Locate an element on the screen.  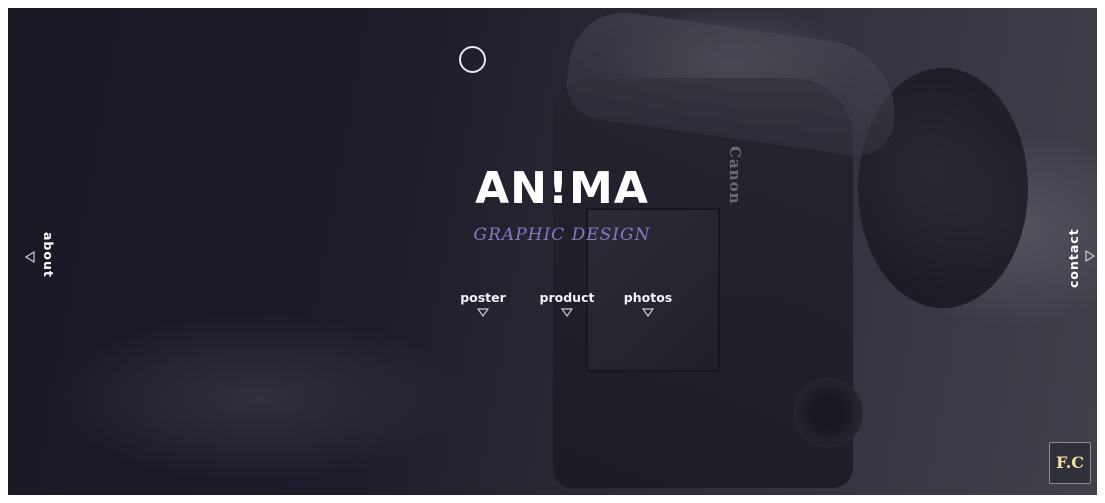
tagline: GRAPHIC DESIGN is located at coordinates (562, 235).